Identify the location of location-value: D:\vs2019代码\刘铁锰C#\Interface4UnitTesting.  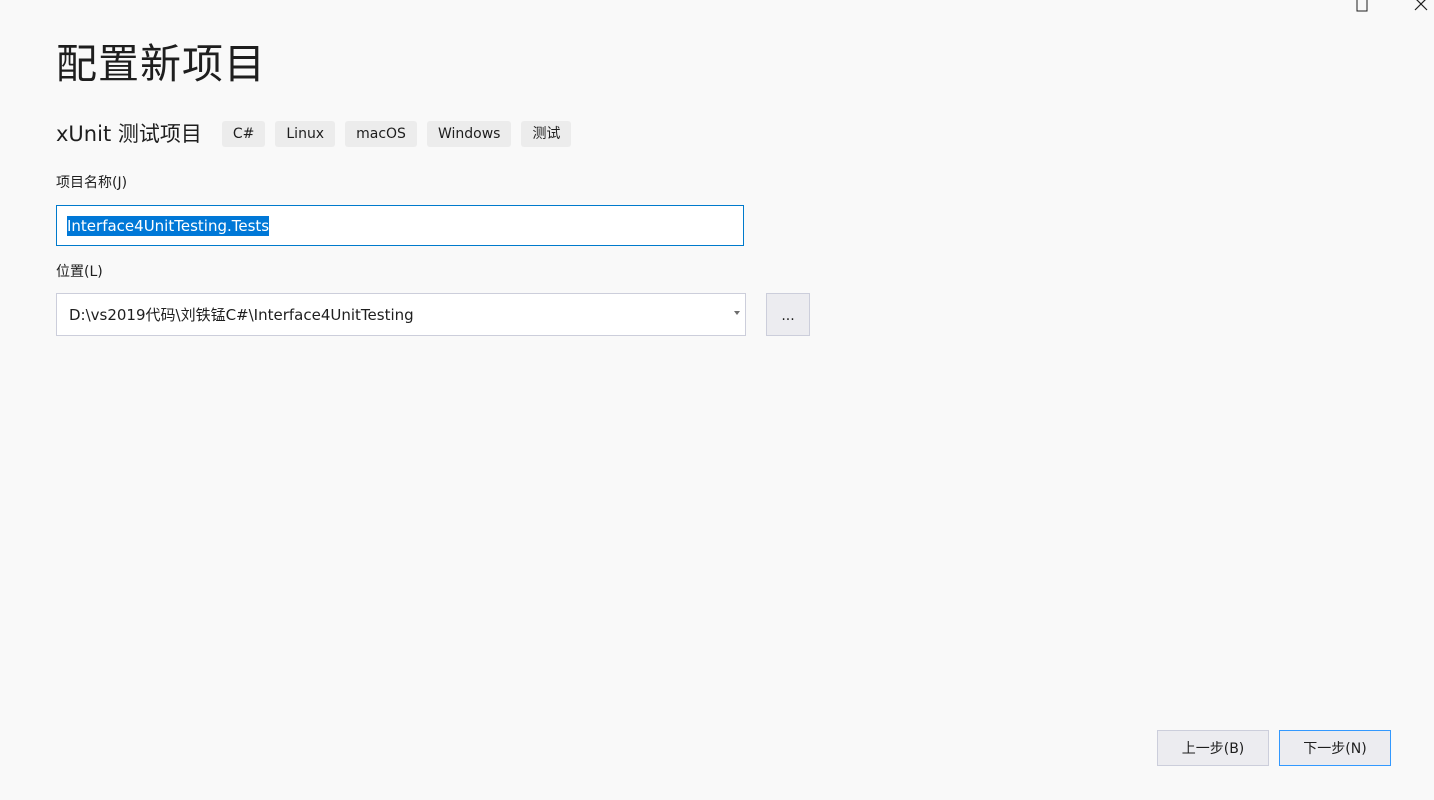
(241, 315).